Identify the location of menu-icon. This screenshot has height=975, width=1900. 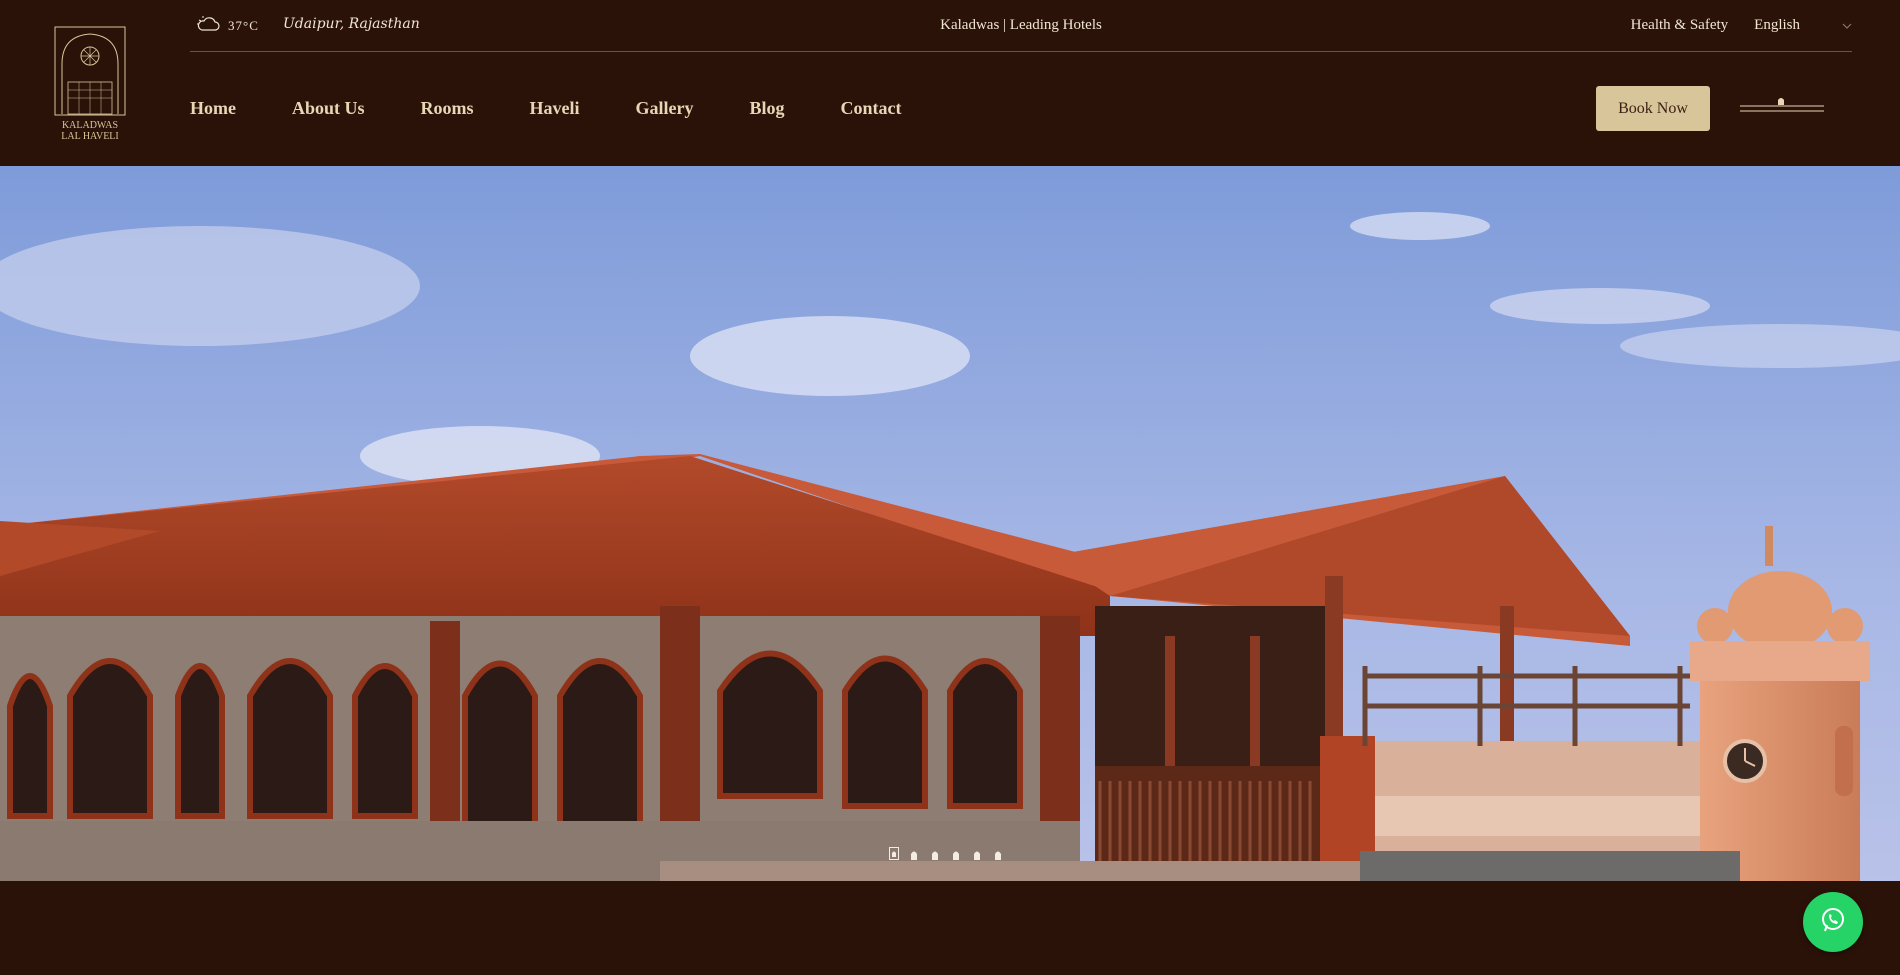
(1782, 105).